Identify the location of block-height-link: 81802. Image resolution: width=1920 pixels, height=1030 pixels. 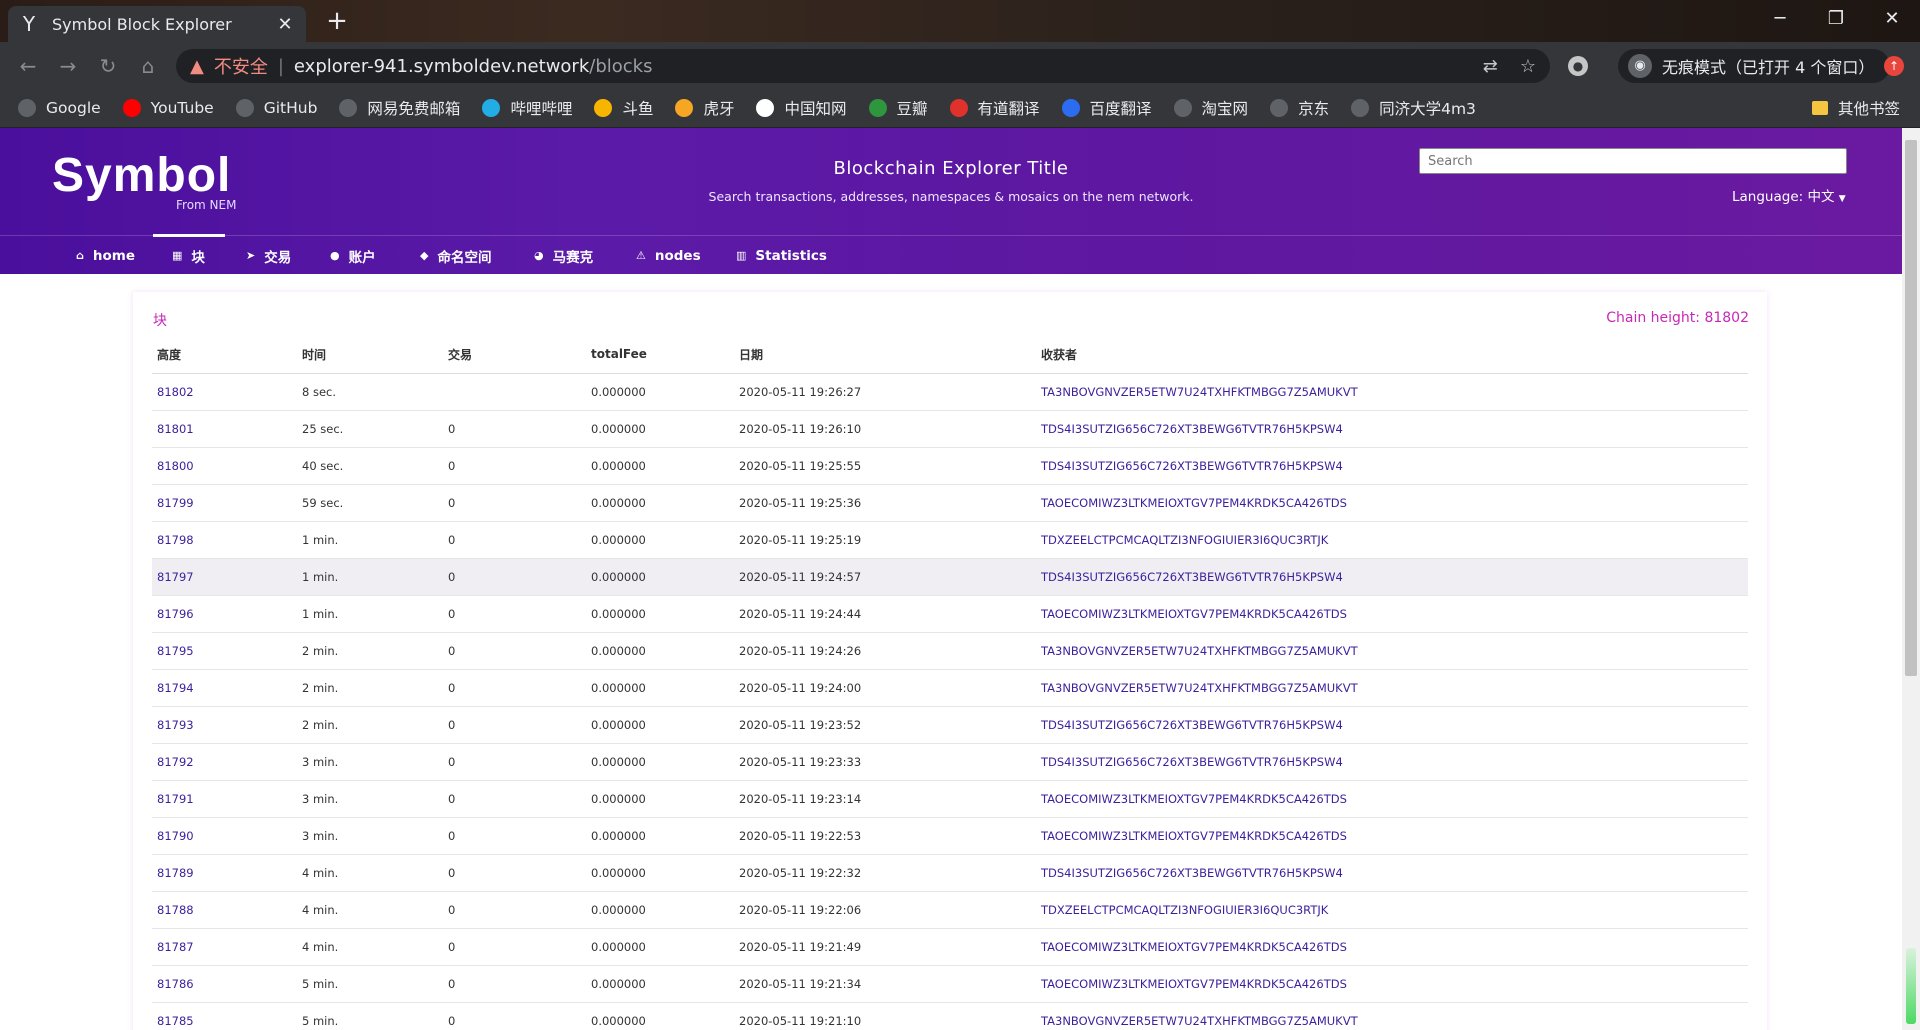
(224, 392).